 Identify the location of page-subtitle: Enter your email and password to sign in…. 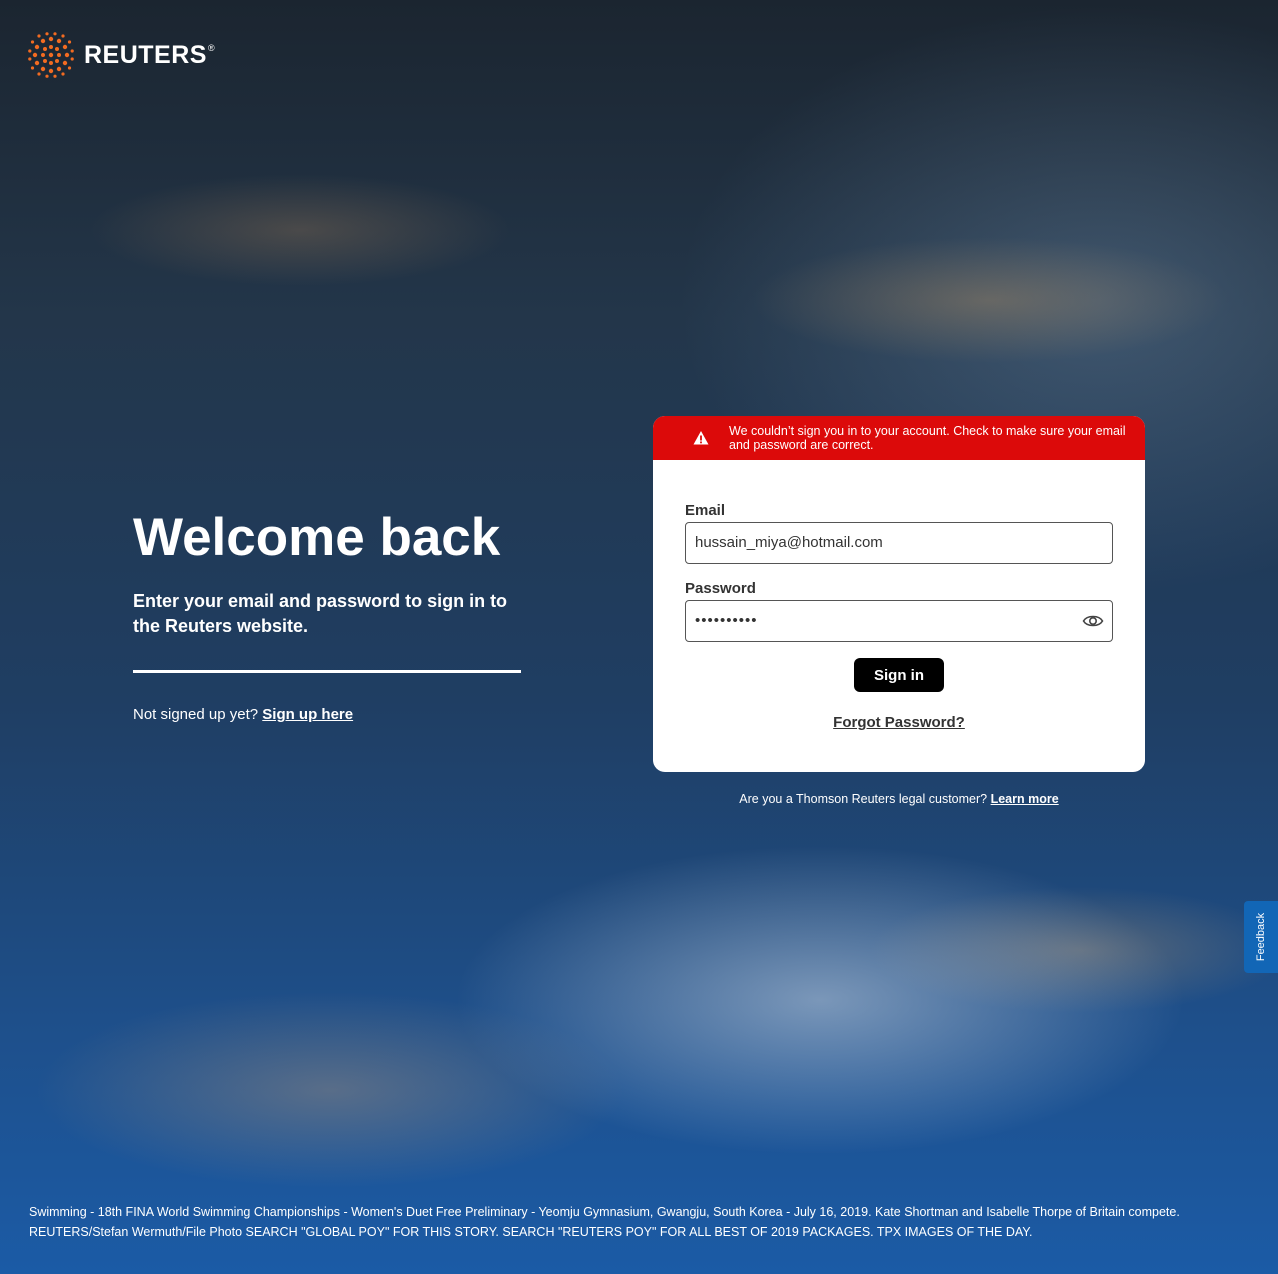
(320, 613).